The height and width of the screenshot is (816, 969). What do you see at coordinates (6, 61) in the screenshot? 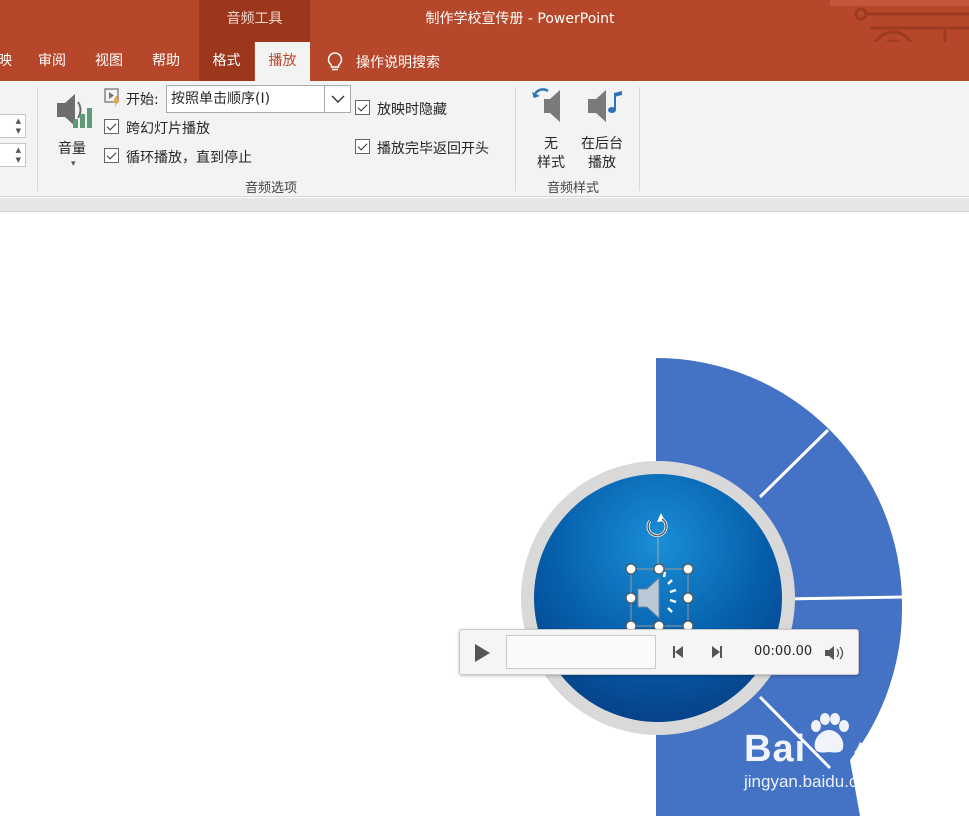
I see `tab-slideshow: 映` at bounding box center [6, 61].